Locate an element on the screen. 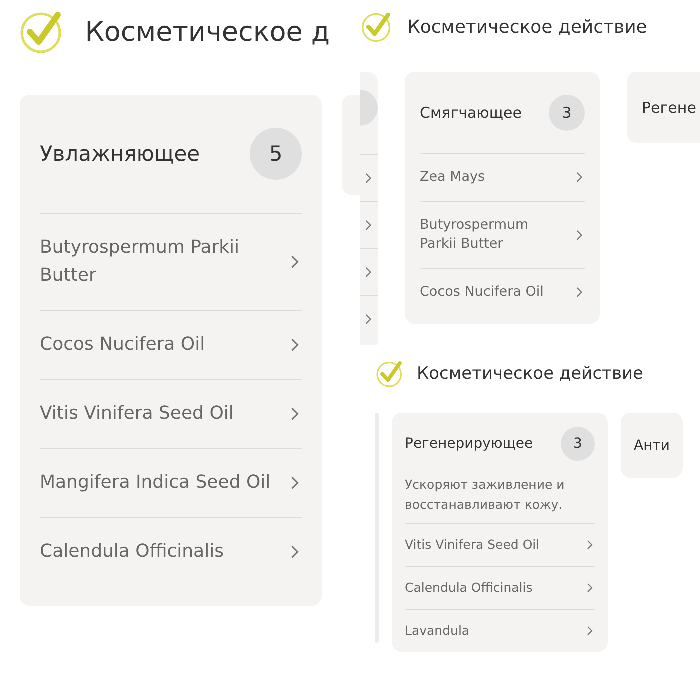 The height and width of the screenshot is (700, 700). category-card: Анти is located at coordinates (652, 445).